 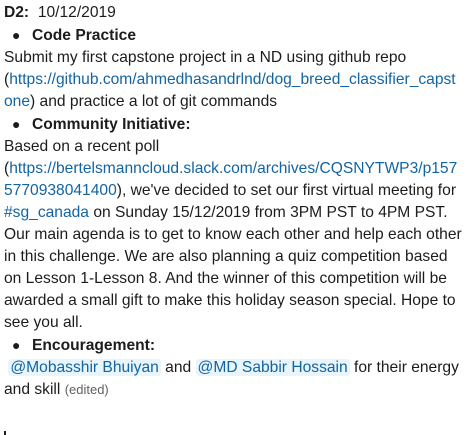 I want to click on bullet-code-practice: ● Code Practice, so click(x=233, y=35).